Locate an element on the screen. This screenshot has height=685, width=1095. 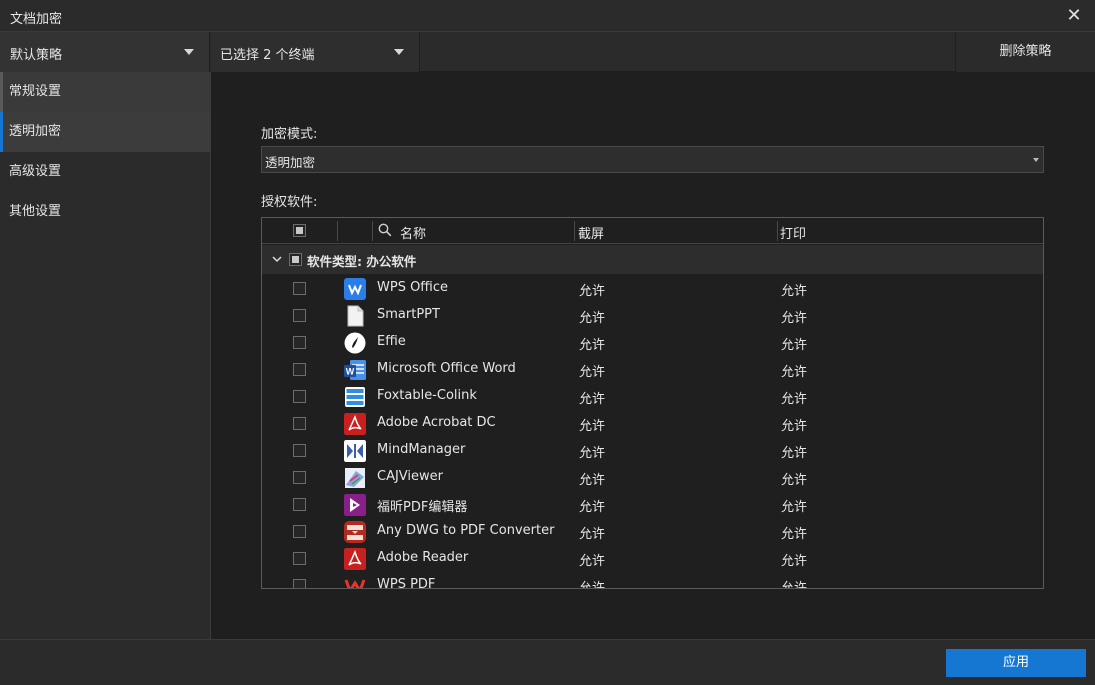
table-row: SmartPPT 允许 允许 is located at coordinates (652, 315).